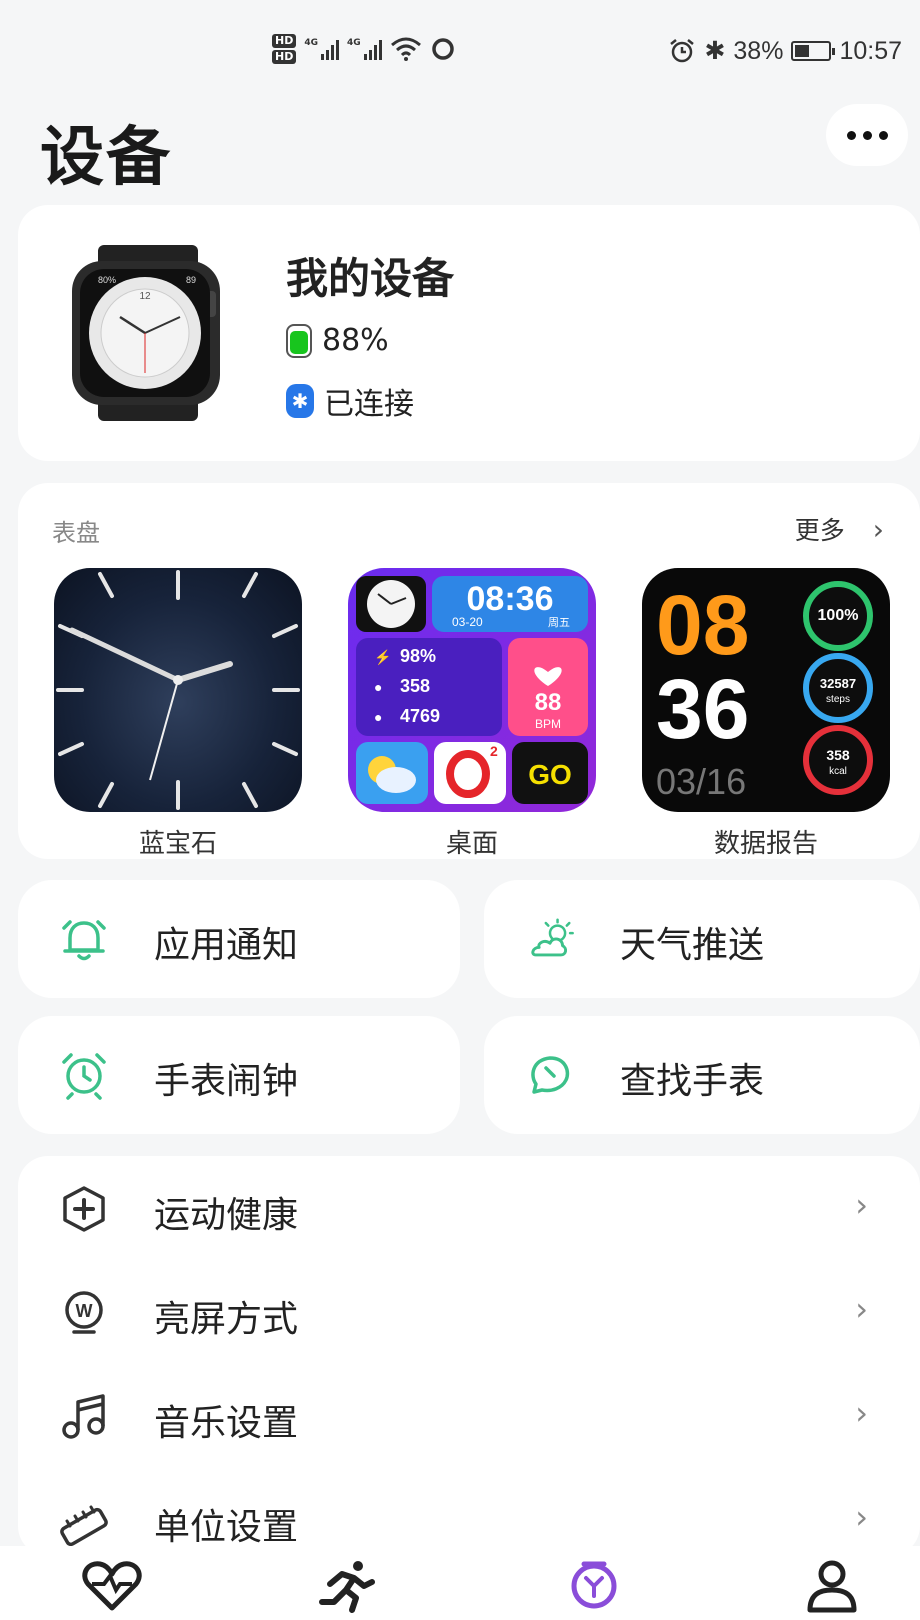  Describe the element at coordinates (83, 1416) in the screenshot. I see `music-note-icon` at that location.